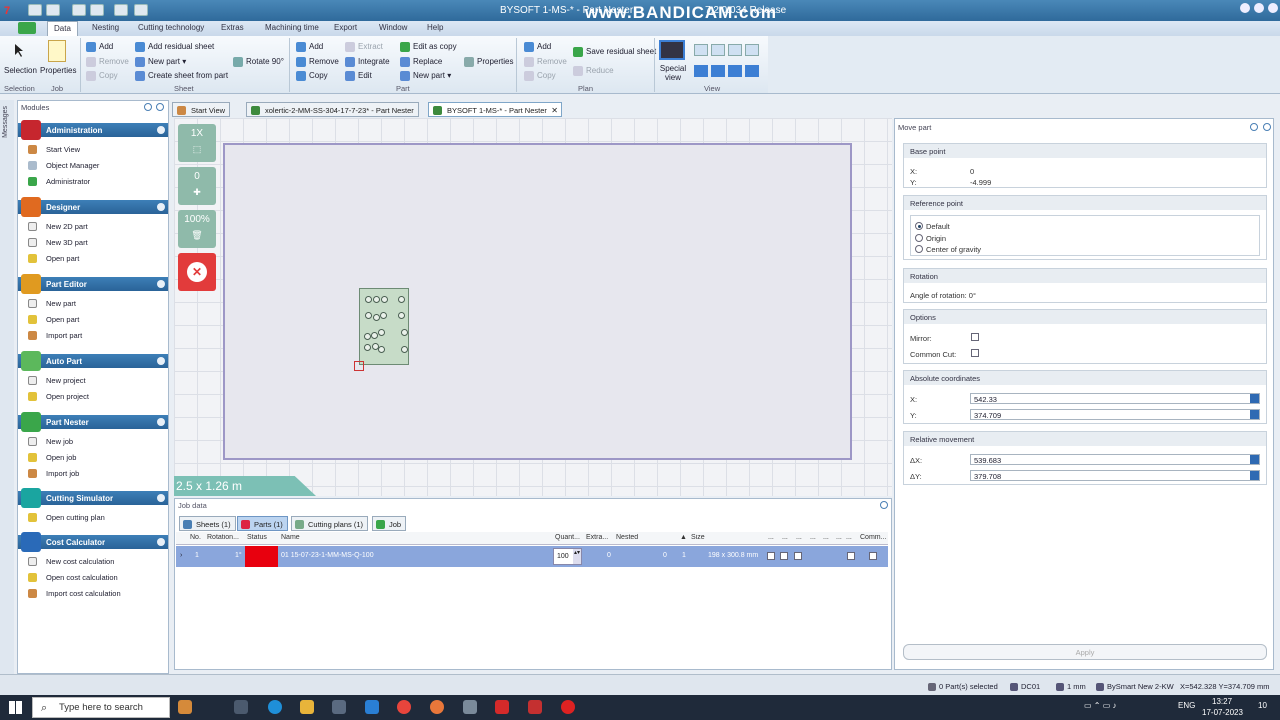  What do you see at coordinates (309, 47) in the screenshot?
I see `part-add-button: Add` at bounding box center [309, 47].